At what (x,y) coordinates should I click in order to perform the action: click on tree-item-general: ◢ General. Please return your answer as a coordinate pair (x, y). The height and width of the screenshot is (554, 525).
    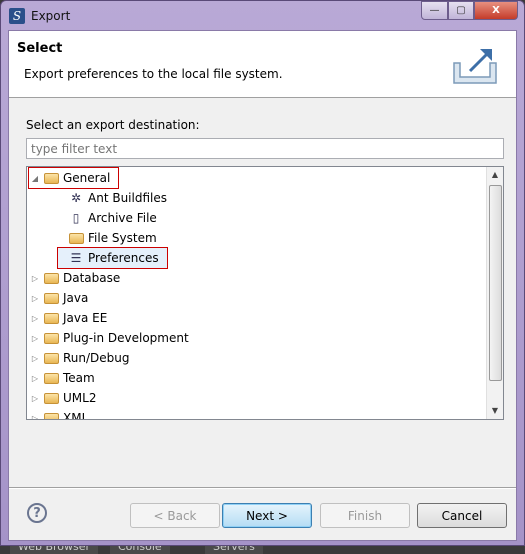
    Looking at the image, I should click on (73, 178).